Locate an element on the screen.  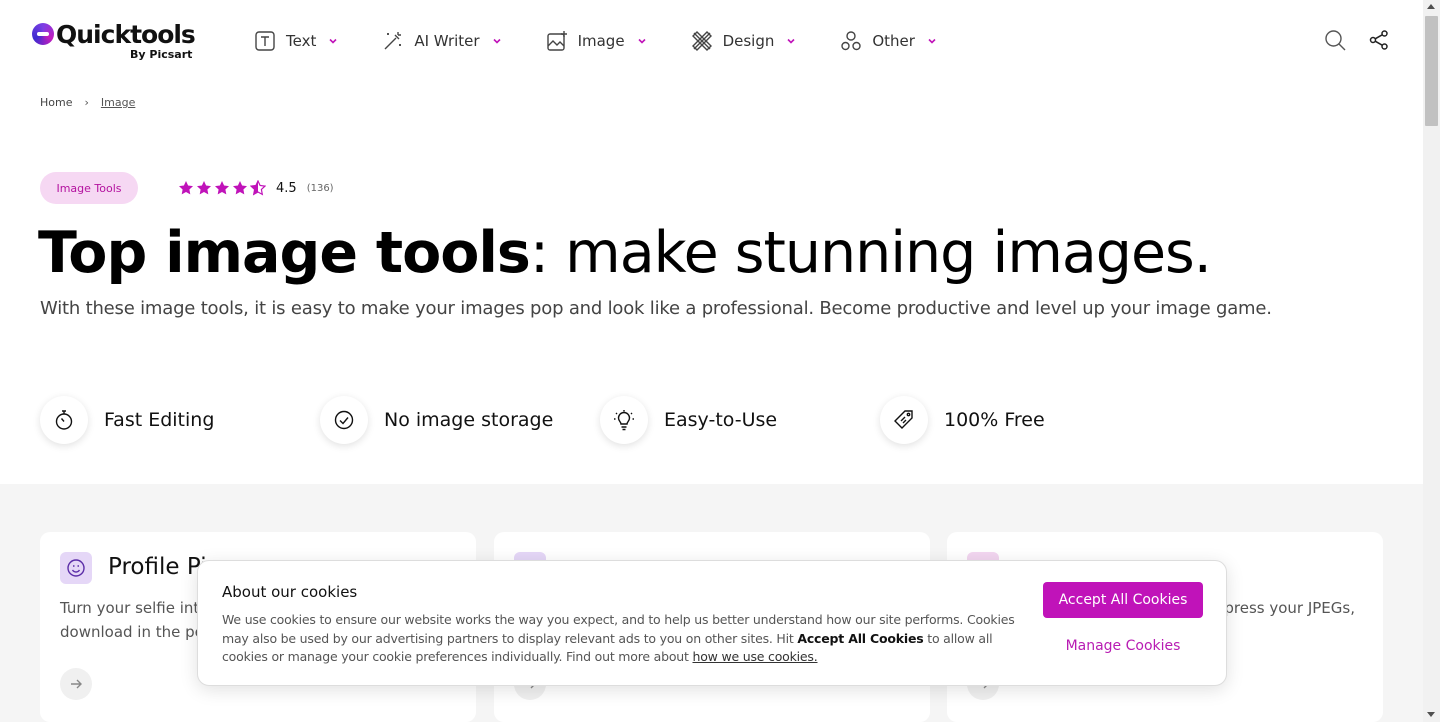
stopwatch-icon is located at coordinates (64, 420).